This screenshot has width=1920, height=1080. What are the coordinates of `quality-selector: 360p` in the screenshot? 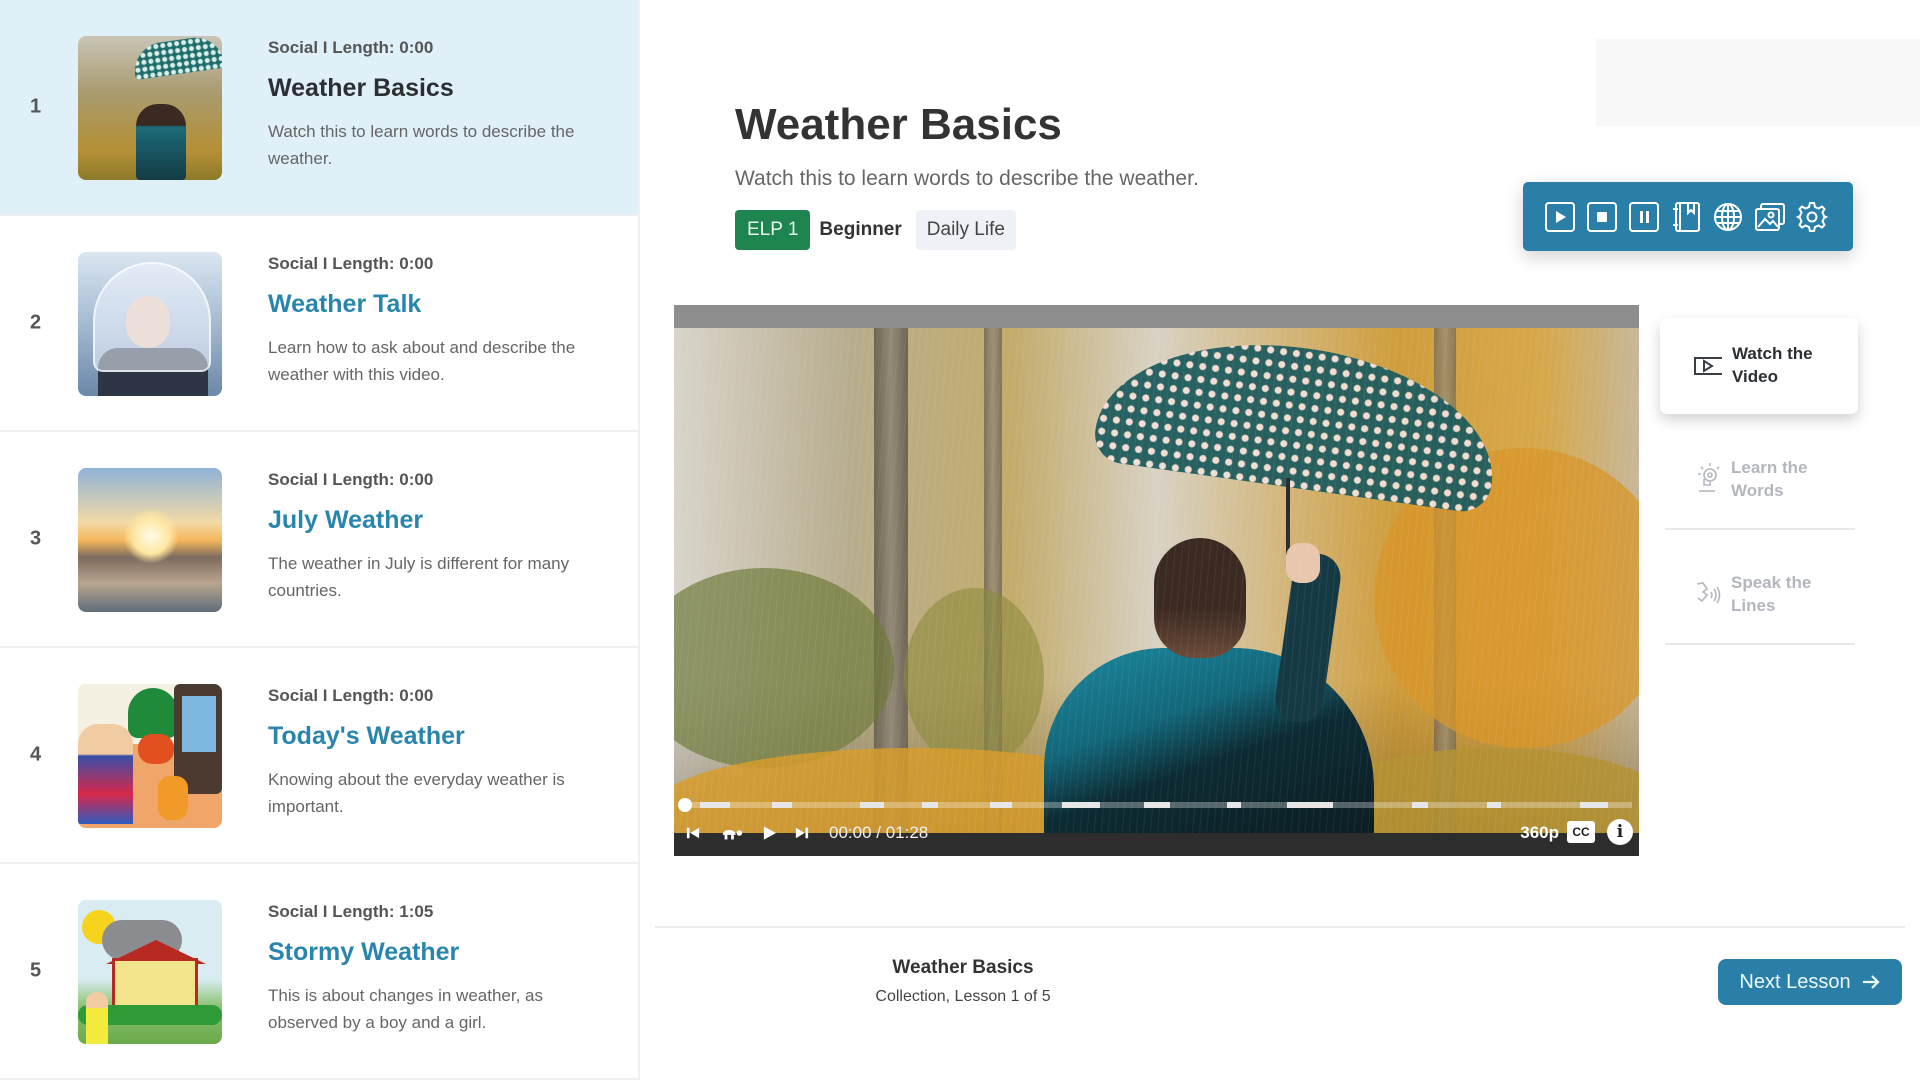 It's located at (1539, 833).